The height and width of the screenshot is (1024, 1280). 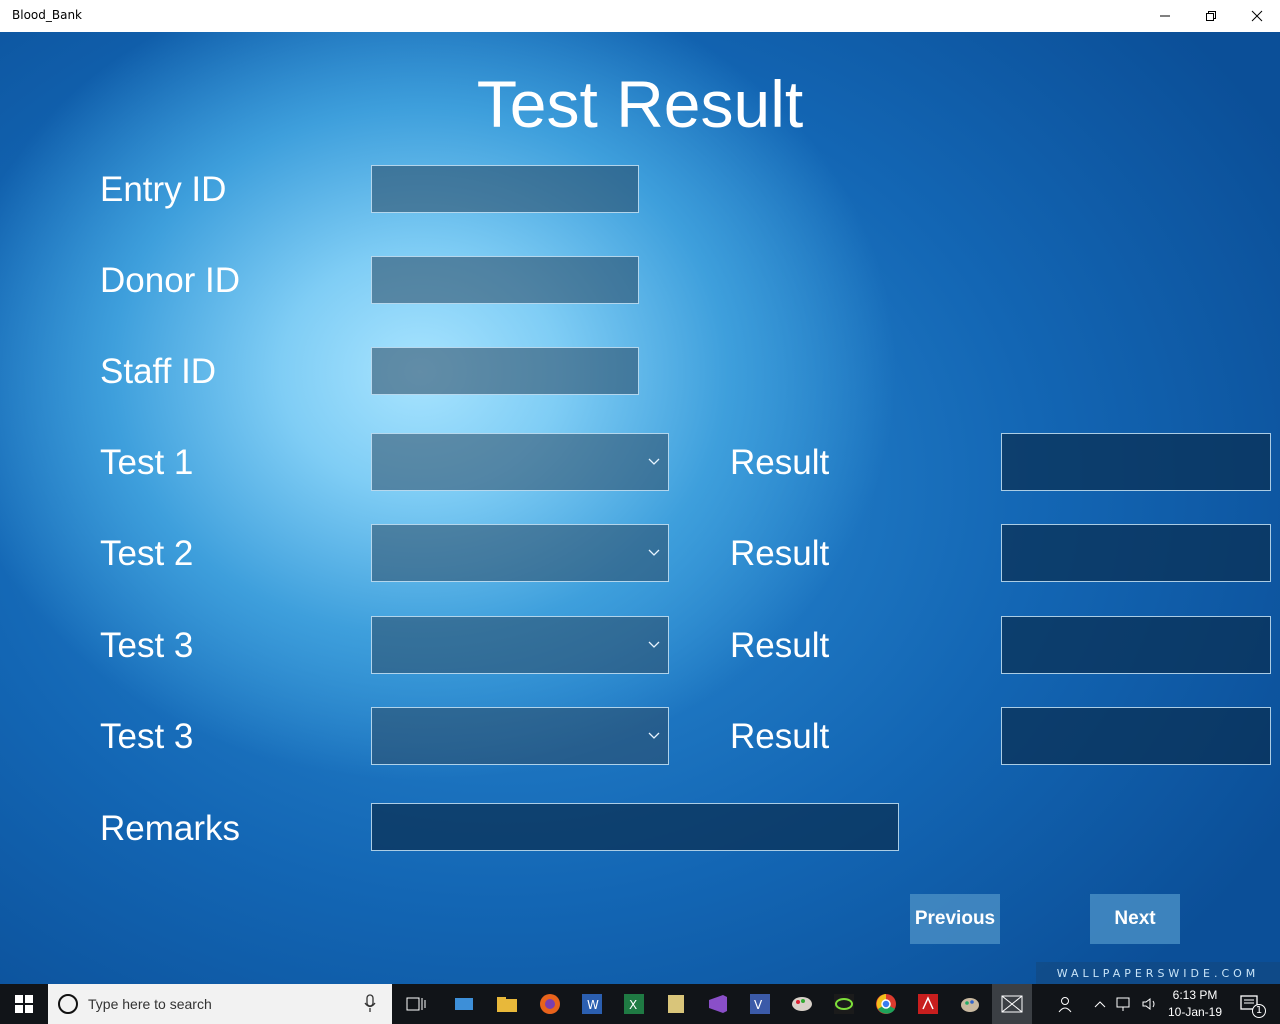 What do you see at coordinates (416, 1004) in the screenshot?
I see `task-view-icon` at bounding box center [416, 1004].